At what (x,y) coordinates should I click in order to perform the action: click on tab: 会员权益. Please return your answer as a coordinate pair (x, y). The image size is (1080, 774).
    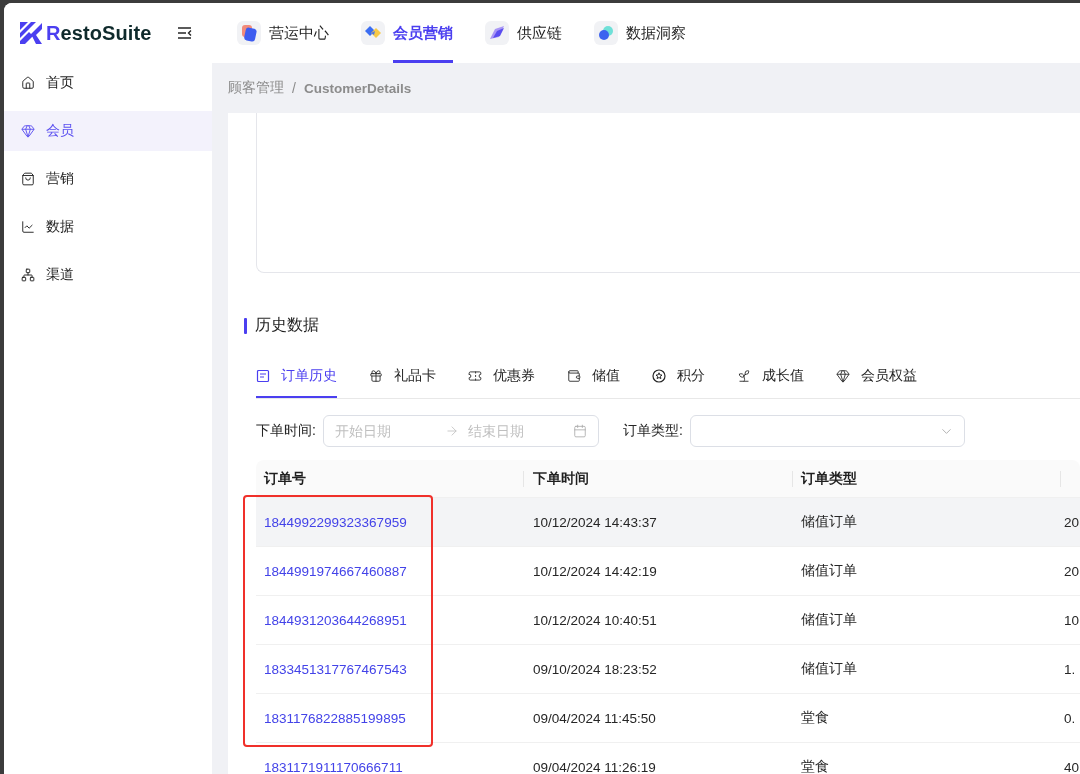
    Looking at the image, I should click on (876, 376).